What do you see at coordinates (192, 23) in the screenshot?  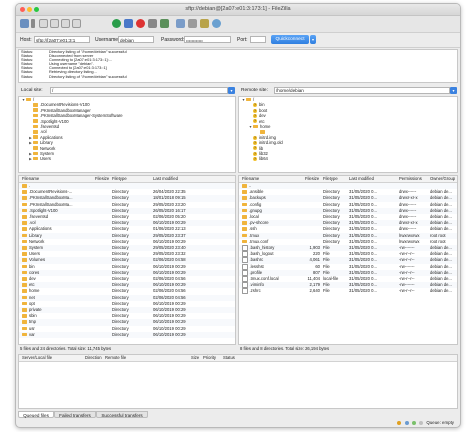 I see `compare-icon` at bounding box center [192, 23].